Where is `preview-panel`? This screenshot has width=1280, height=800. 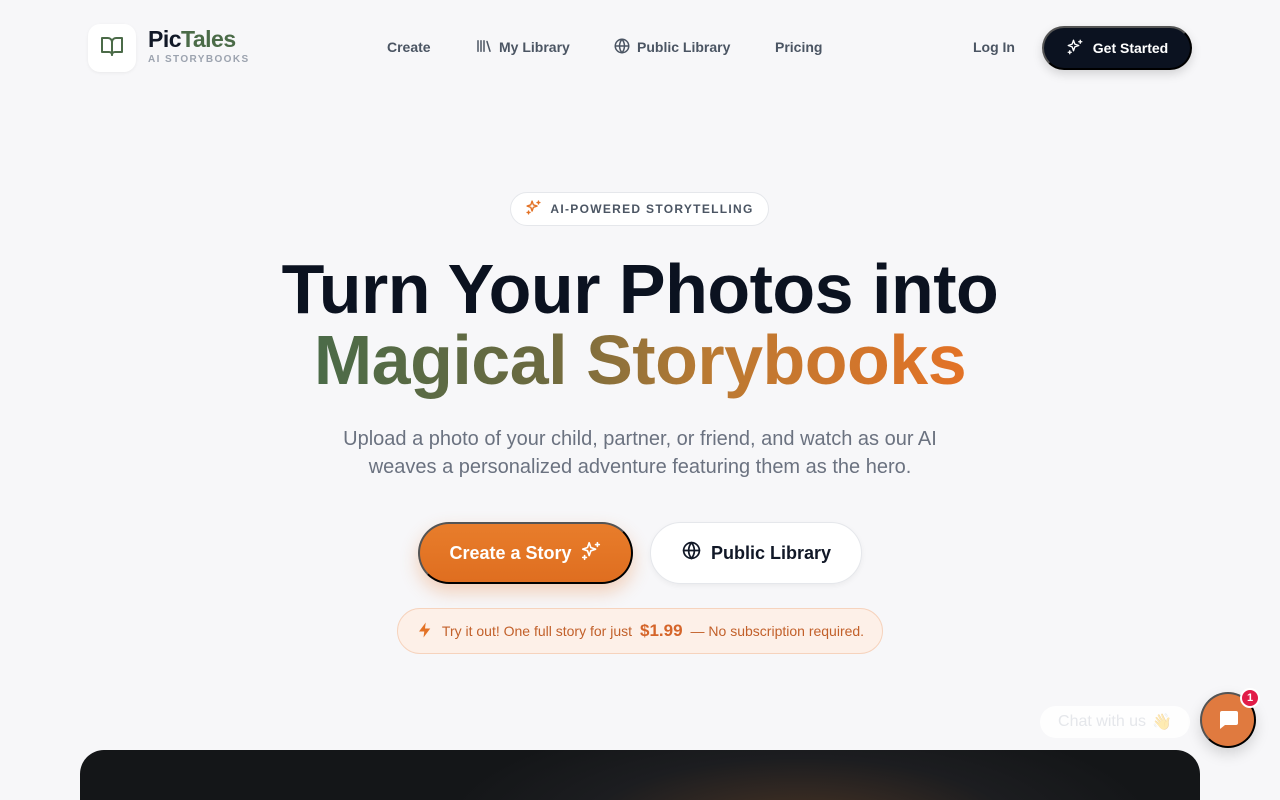
preview-panel is located at coordinates (640, 775).